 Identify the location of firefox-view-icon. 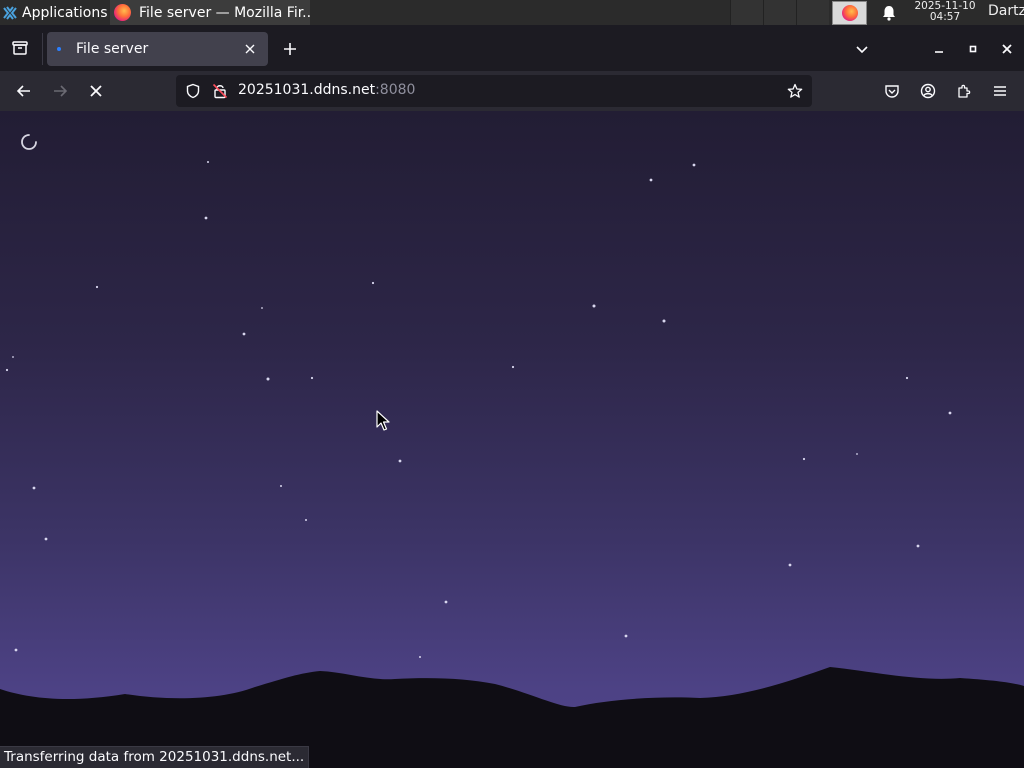
(20, 48).